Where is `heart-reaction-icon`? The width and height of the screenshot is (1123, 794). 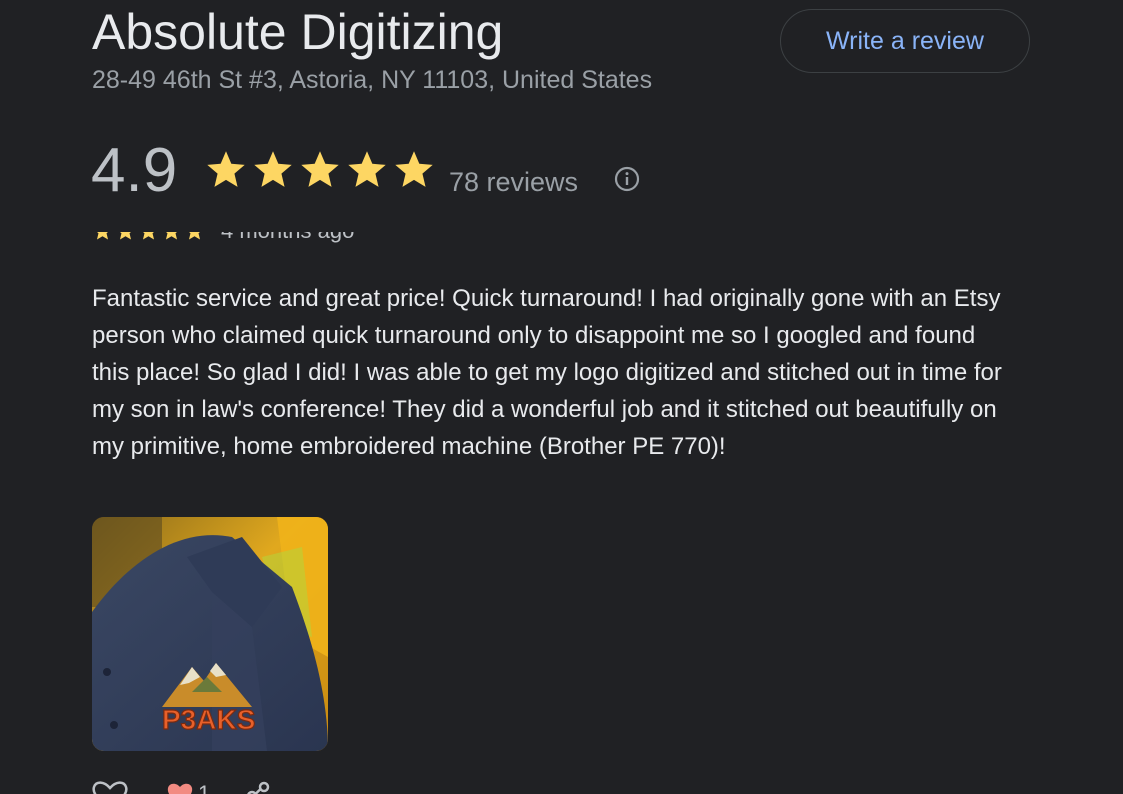 heart-reaction-icon is located at coordinates (180, 788).